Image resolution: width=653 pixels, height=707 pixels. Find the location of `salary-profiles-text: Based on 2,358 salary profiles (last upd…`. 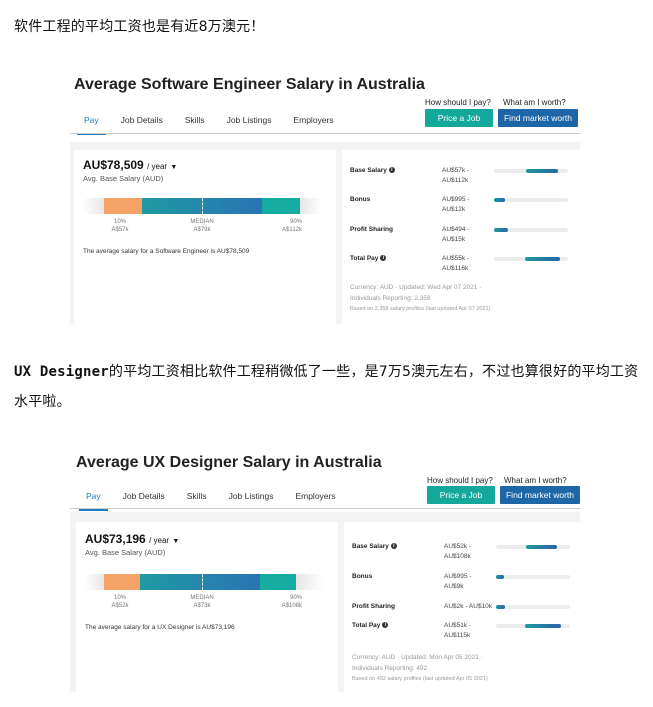

salary-profiles-text: Based on 2,358 salary profiles (last upd… is located at coordinates (420, 309).